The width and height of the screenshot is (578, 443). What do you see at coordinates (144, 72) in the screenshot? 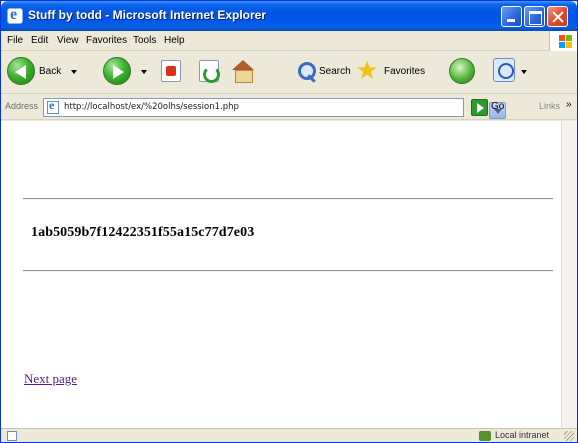
I see `forward-dropdown-icon` at bounding box center [144, 72].